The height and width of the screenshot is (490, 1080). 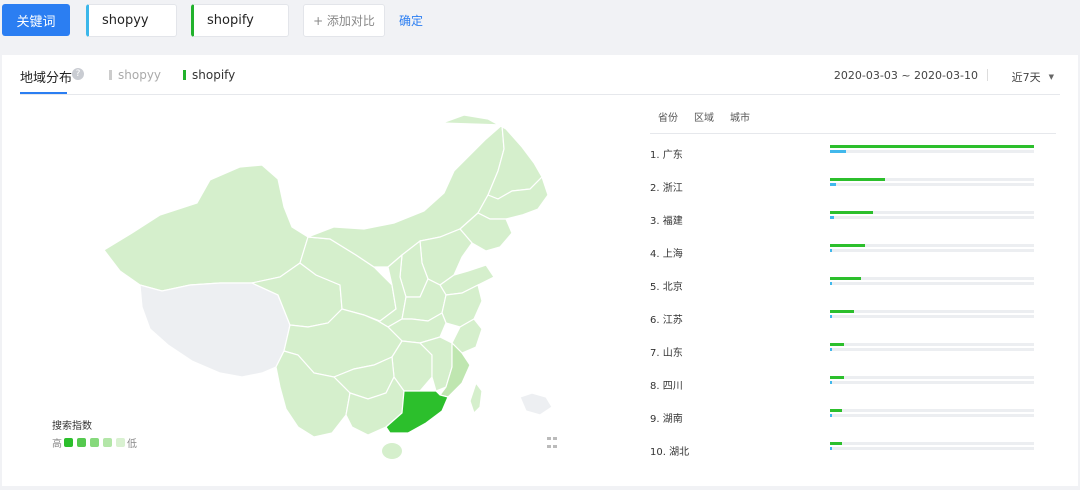 I want to click on ranking-label: 4. 上海, so click(x=666, y=254).